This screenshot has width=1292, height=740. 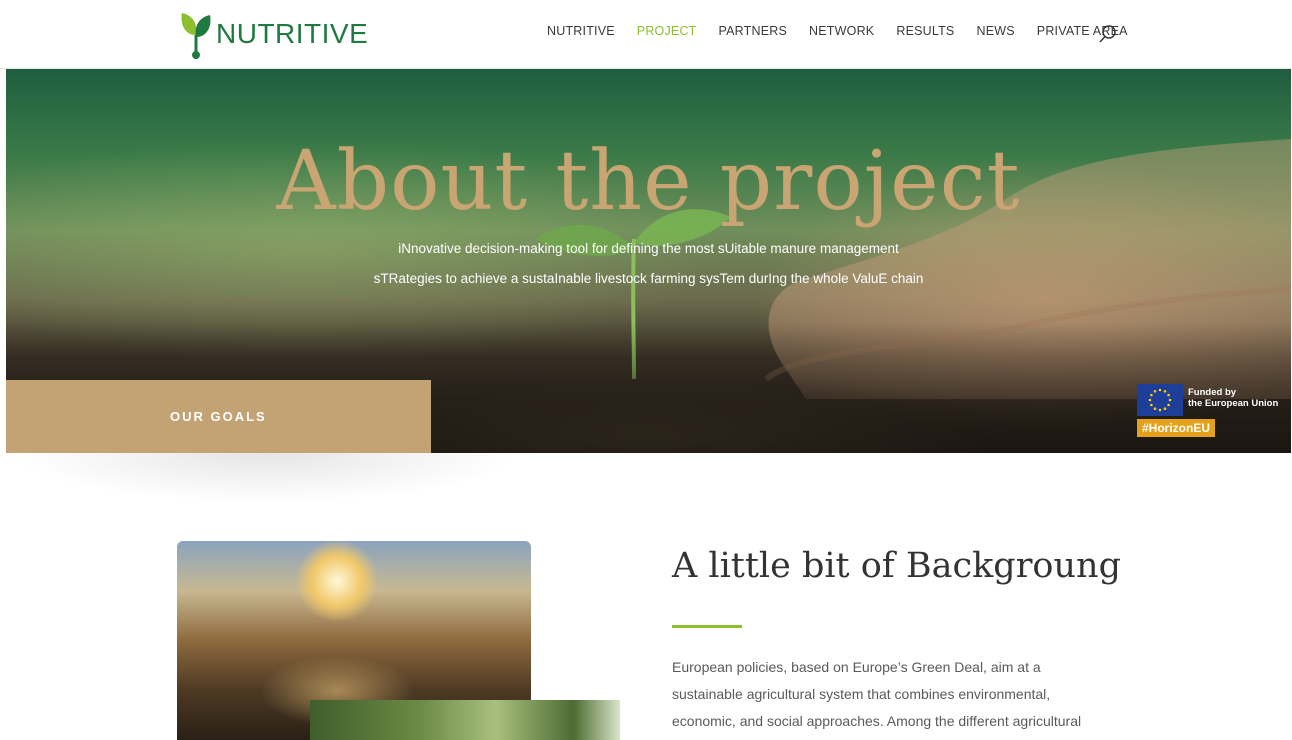 I want to click on section-title: A little bit of Backgroung, so click(x=896, y=566).